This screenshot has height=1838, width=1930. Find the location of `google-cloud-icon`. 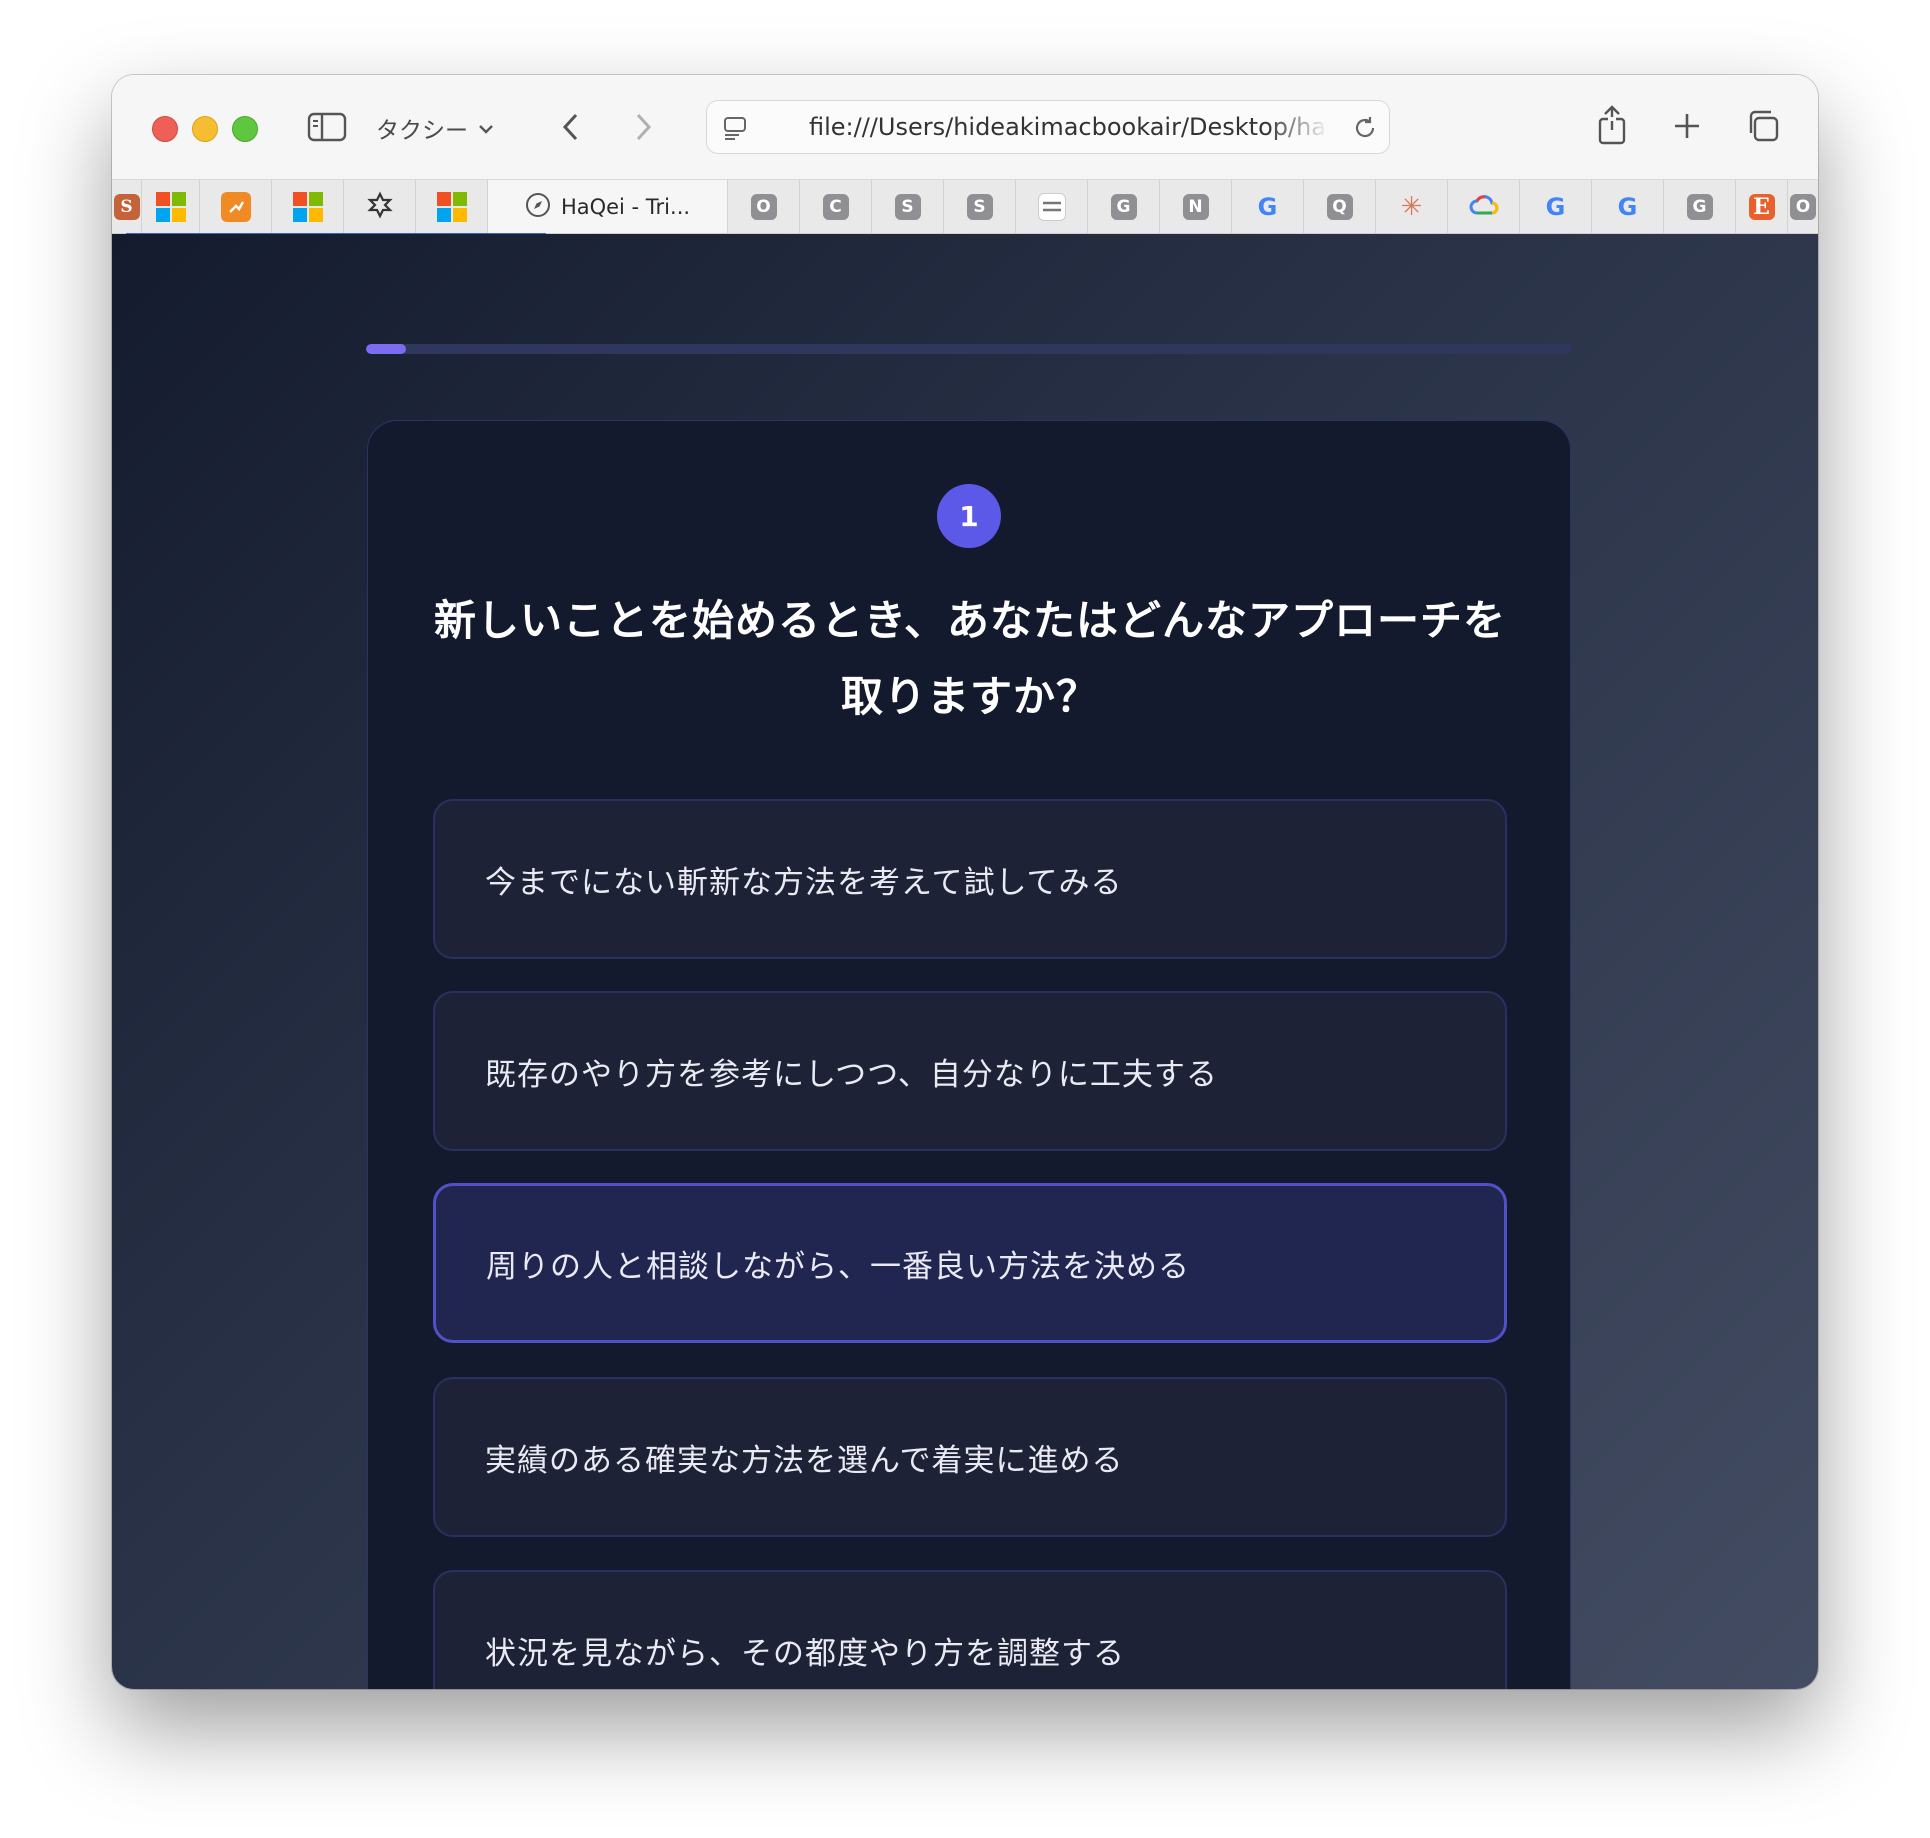

google-cloud-icon is located at coordinates (1484, 207).